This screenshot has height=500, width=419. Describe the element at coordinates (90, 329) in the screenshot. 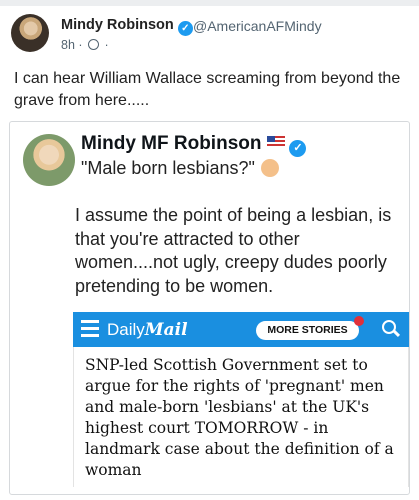

I see `menu-icon` at that location.